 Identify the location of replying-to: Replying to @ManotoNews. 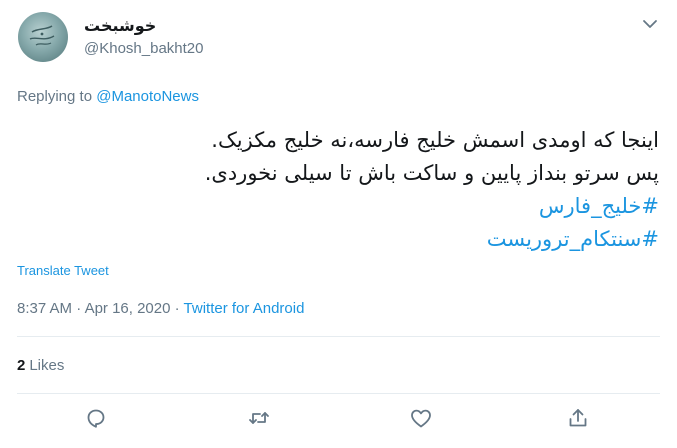
(108, 96).